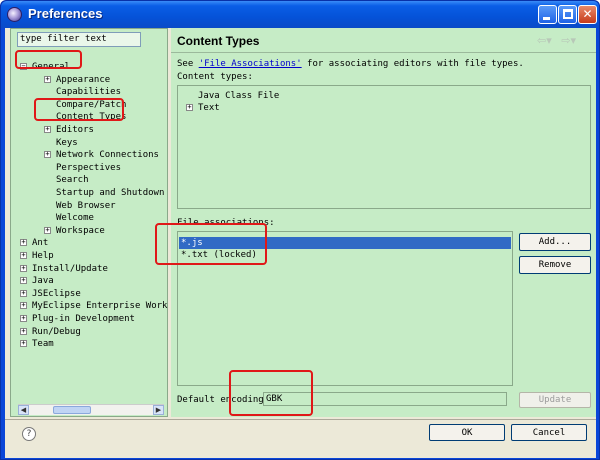 The height and width of the screenshot is (460, 600). I want to click on content-type-item: + Text, so click(203, 108).